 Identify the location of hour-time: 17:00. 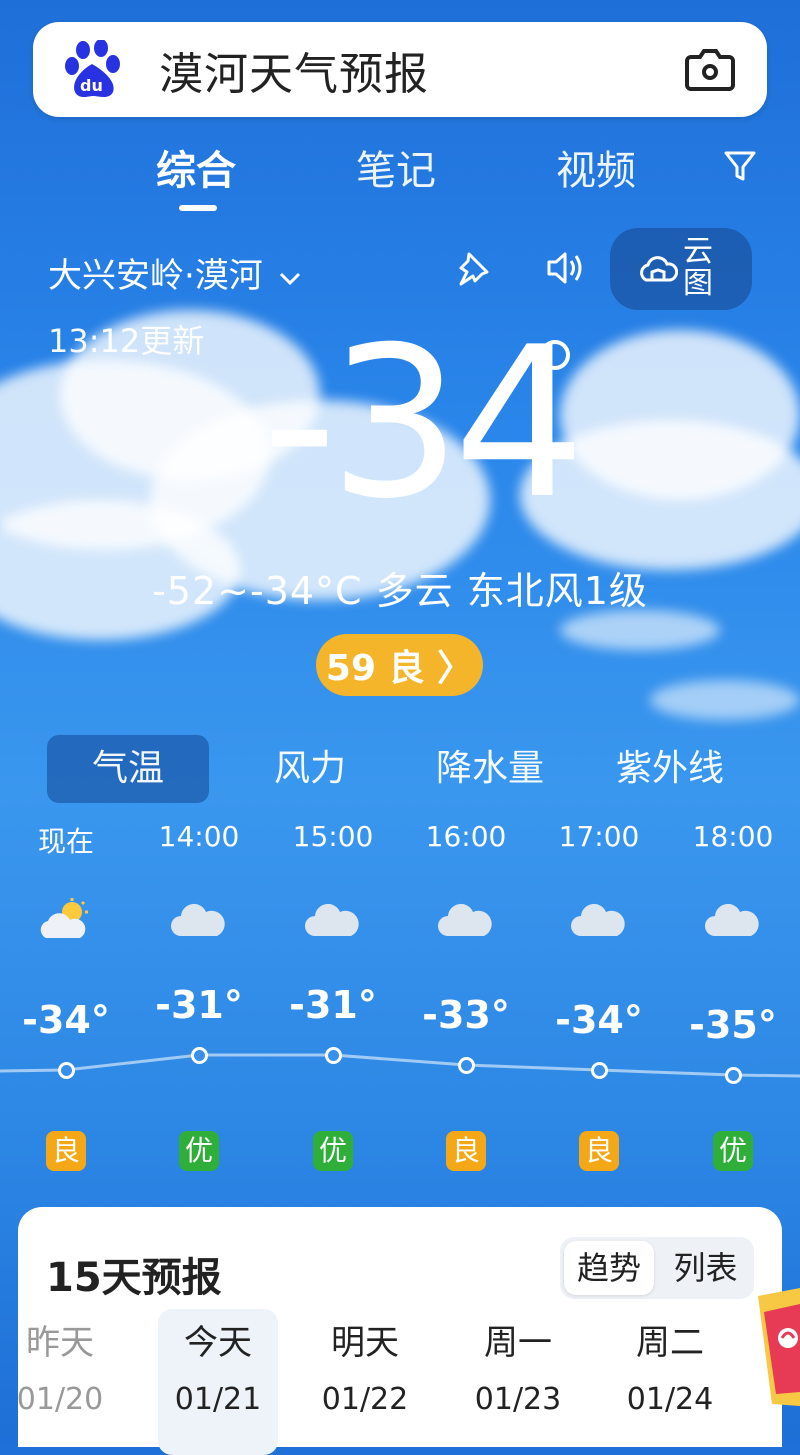
(599, 836).